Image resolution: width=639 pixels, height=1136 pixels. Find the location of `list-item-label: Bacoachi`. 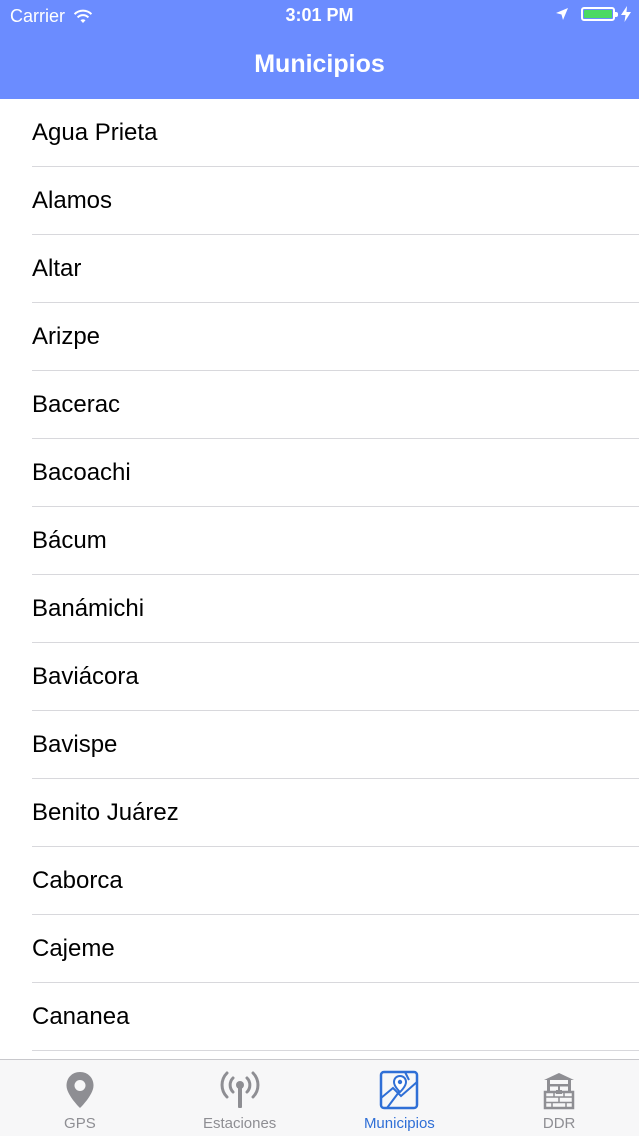

list-item-label: Bacoachi is located at coordinates (81, 472).